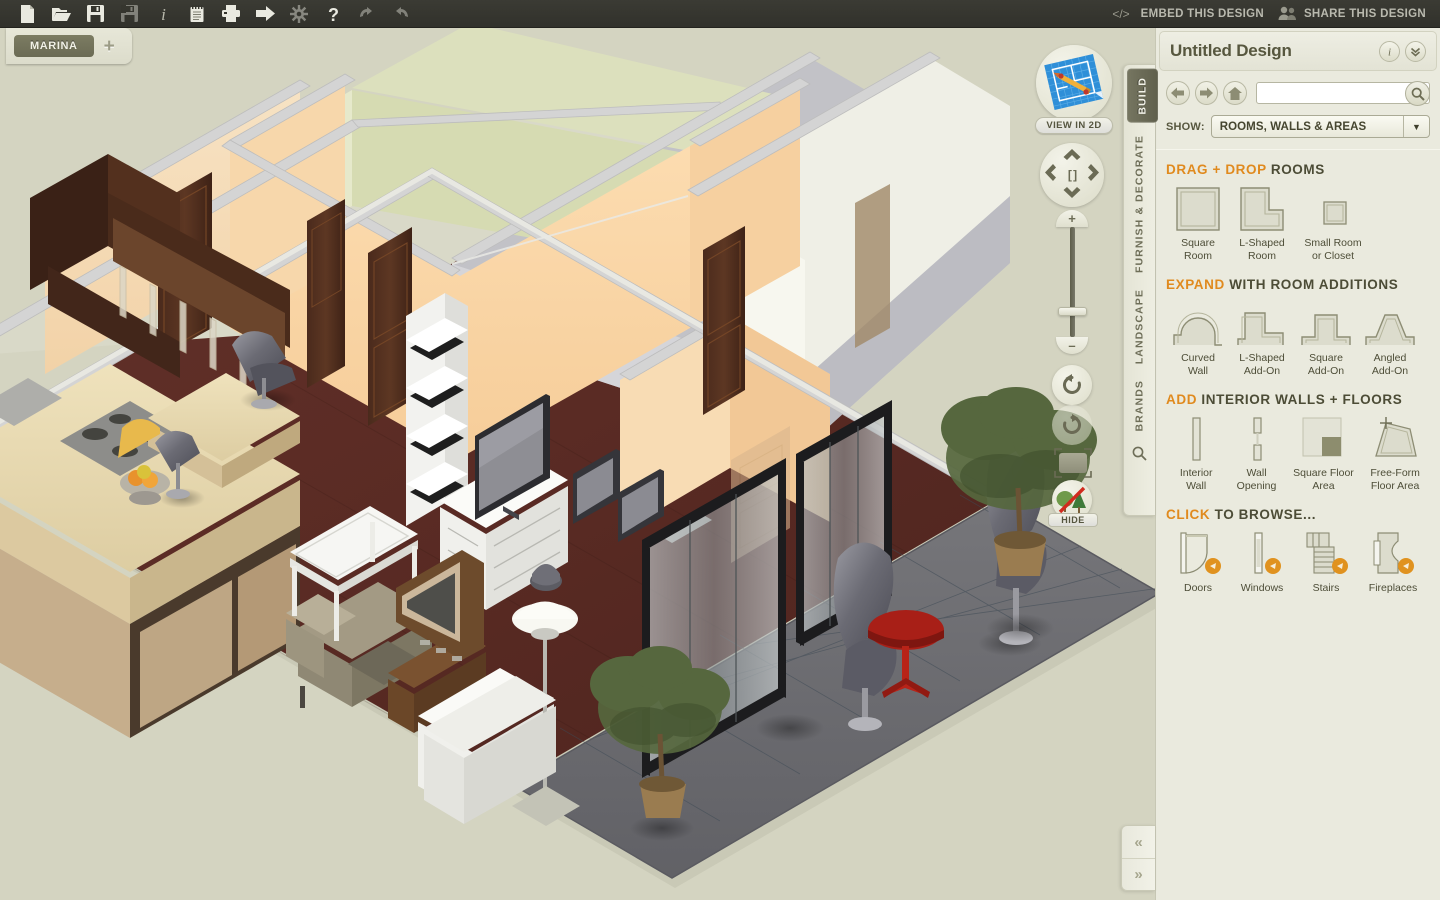 The image size is (1440, 900). I want to click on rotate-left-button, so click(1072, 385).